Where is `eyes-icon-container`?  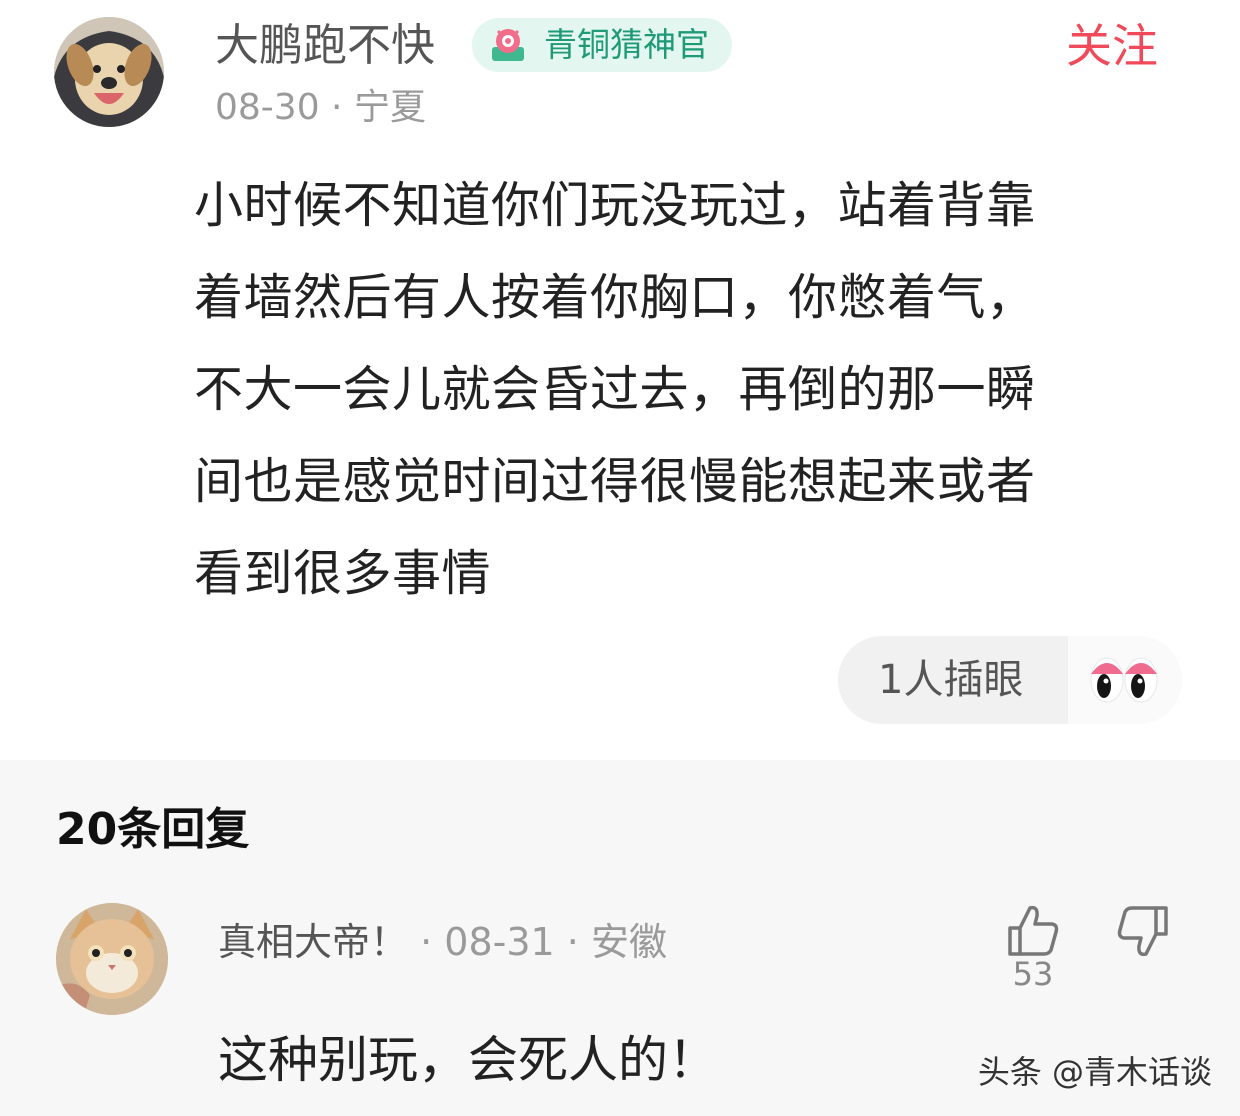 eyes-icon-container is located at coordinates (1125, 680).